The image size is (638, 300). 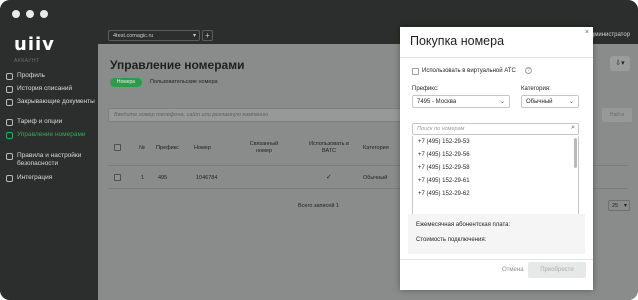 What do you see at coordinates (495, 142) in the screenshot?
I see `list-item: +7 (495) 152-29-53` at bounding box center [495, 142].